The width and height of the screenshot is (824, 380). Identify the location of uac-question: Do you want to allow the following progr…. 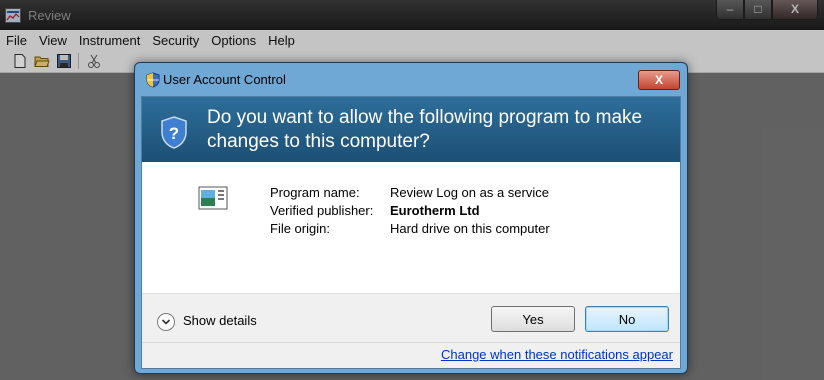
(425, 129).